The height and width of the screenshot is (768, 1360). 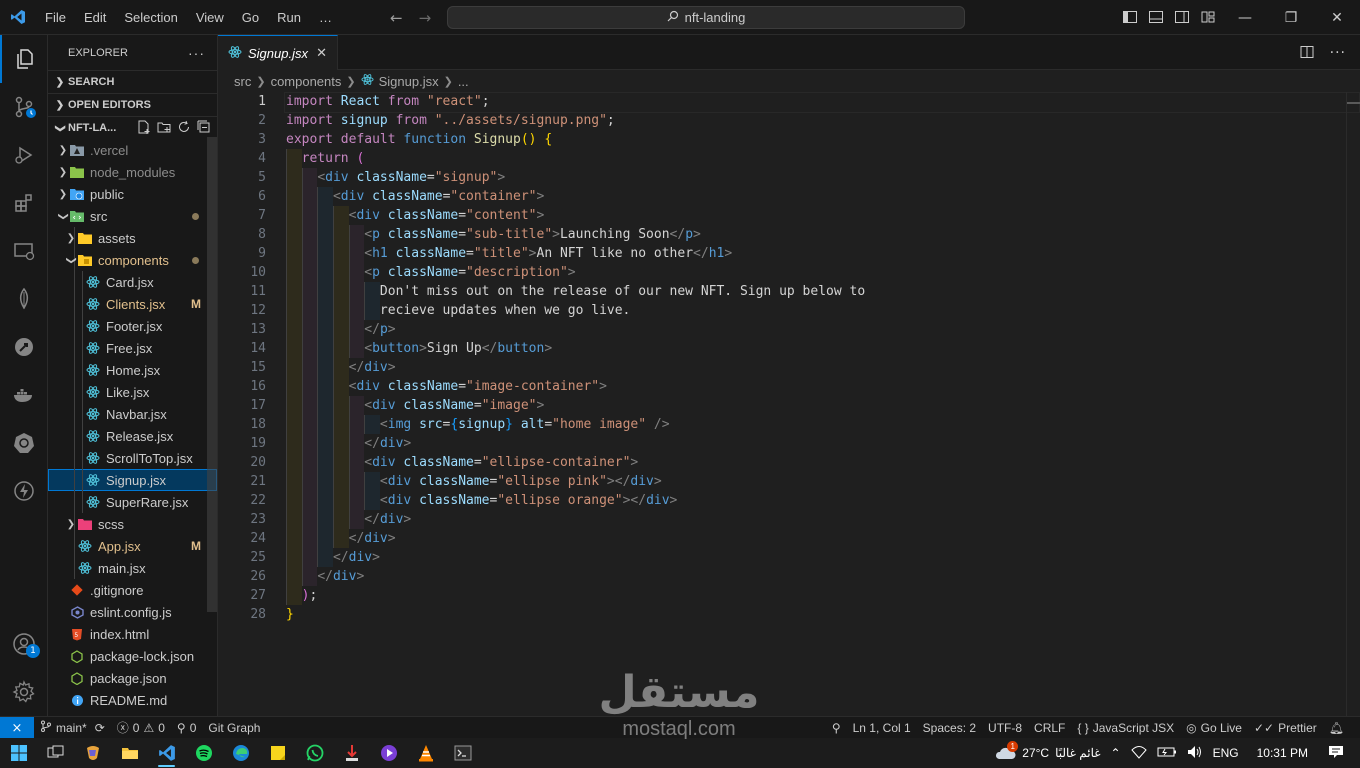 I want to click on tray-overflow-chevron-icon: ⌃, so click(x=1116, y=753).